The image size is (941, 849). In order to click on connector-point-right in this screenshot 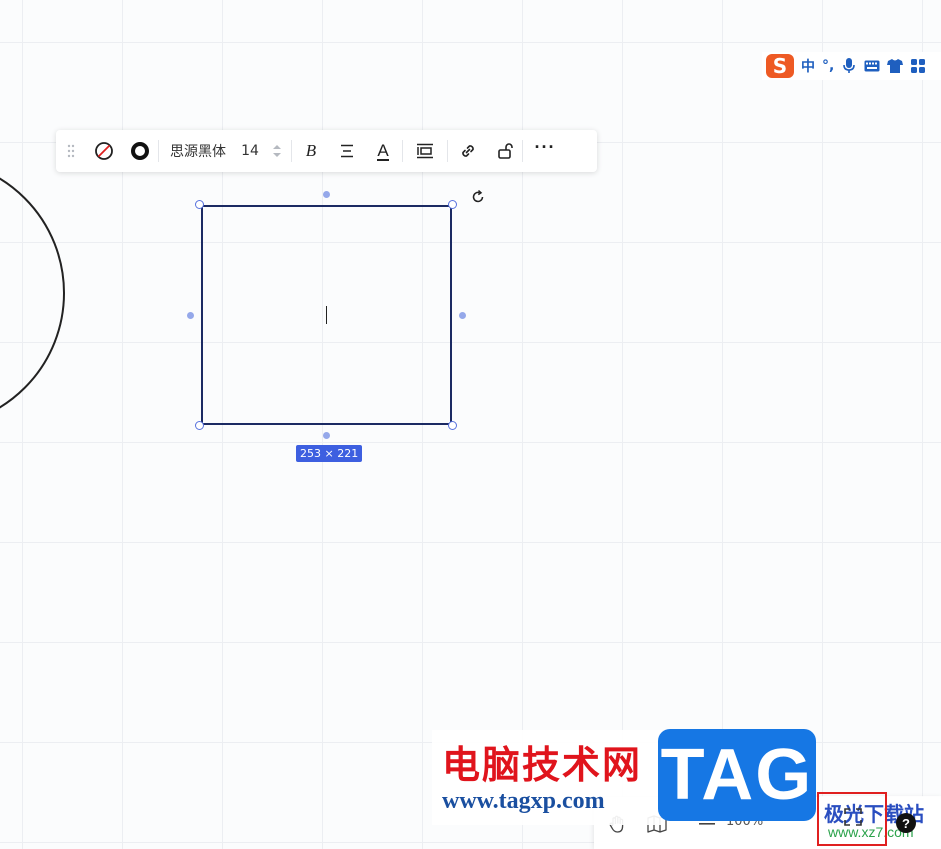, I will do `click(462, 315)`.